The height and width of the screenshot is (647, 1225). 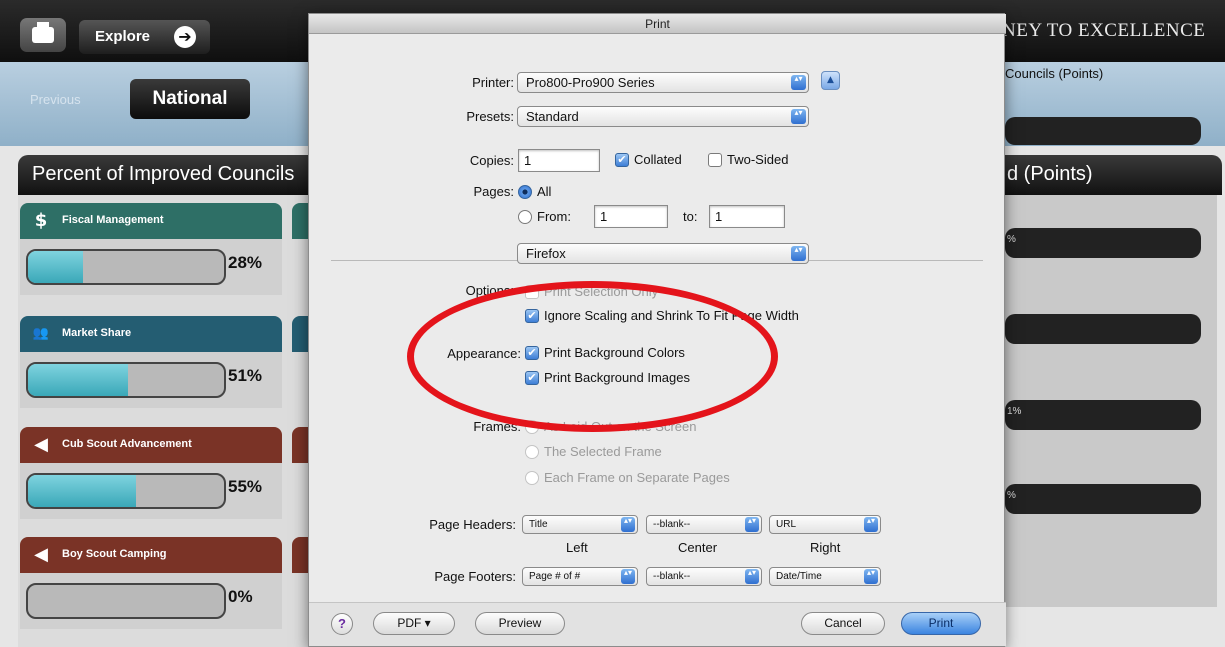 I want to click on preview-button: Preview, so click(x=520, y=623).